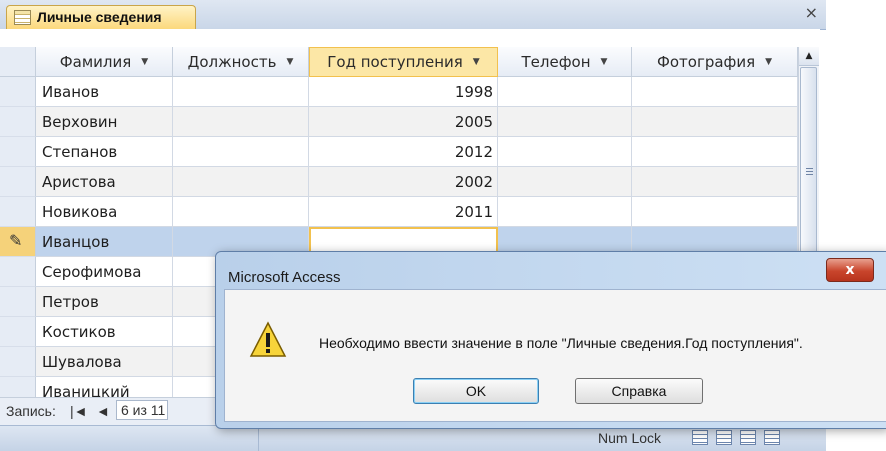  Describe the element at coordinates (232, 61) in the screenshot. I see `column-label: Должность` at that location.